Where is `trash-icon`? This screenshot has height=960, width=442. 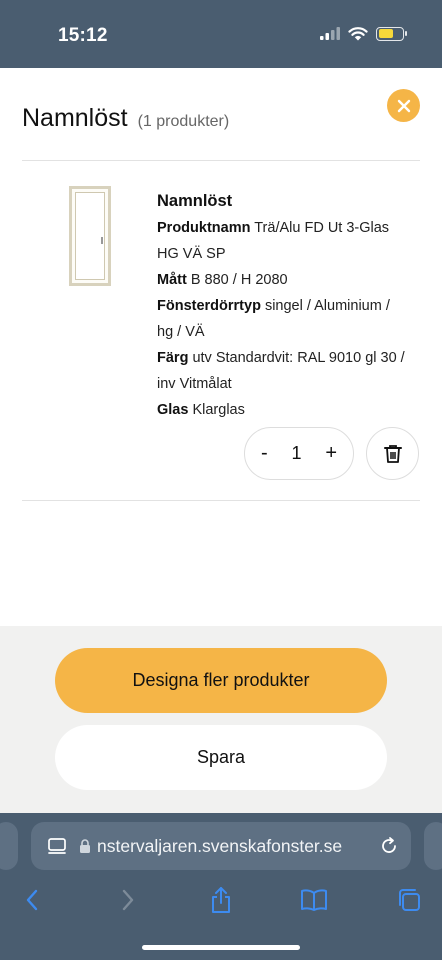
trash-icon is located at coordinates (392, 453).